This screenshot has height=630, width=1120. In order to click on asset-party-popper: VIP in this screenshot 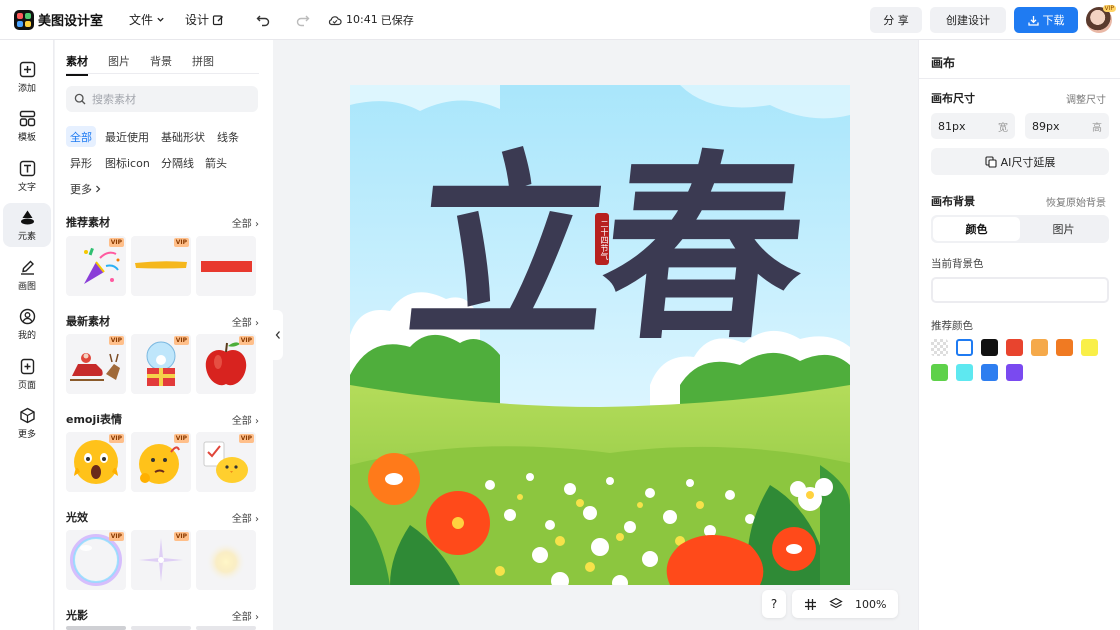, I will do `click(96, 266)`.